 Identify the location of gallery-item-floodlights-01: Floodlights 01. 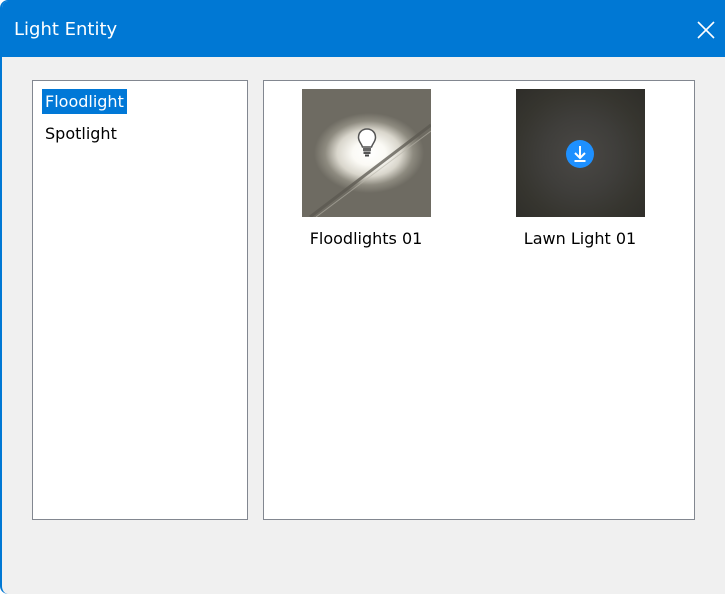
(354, 174).